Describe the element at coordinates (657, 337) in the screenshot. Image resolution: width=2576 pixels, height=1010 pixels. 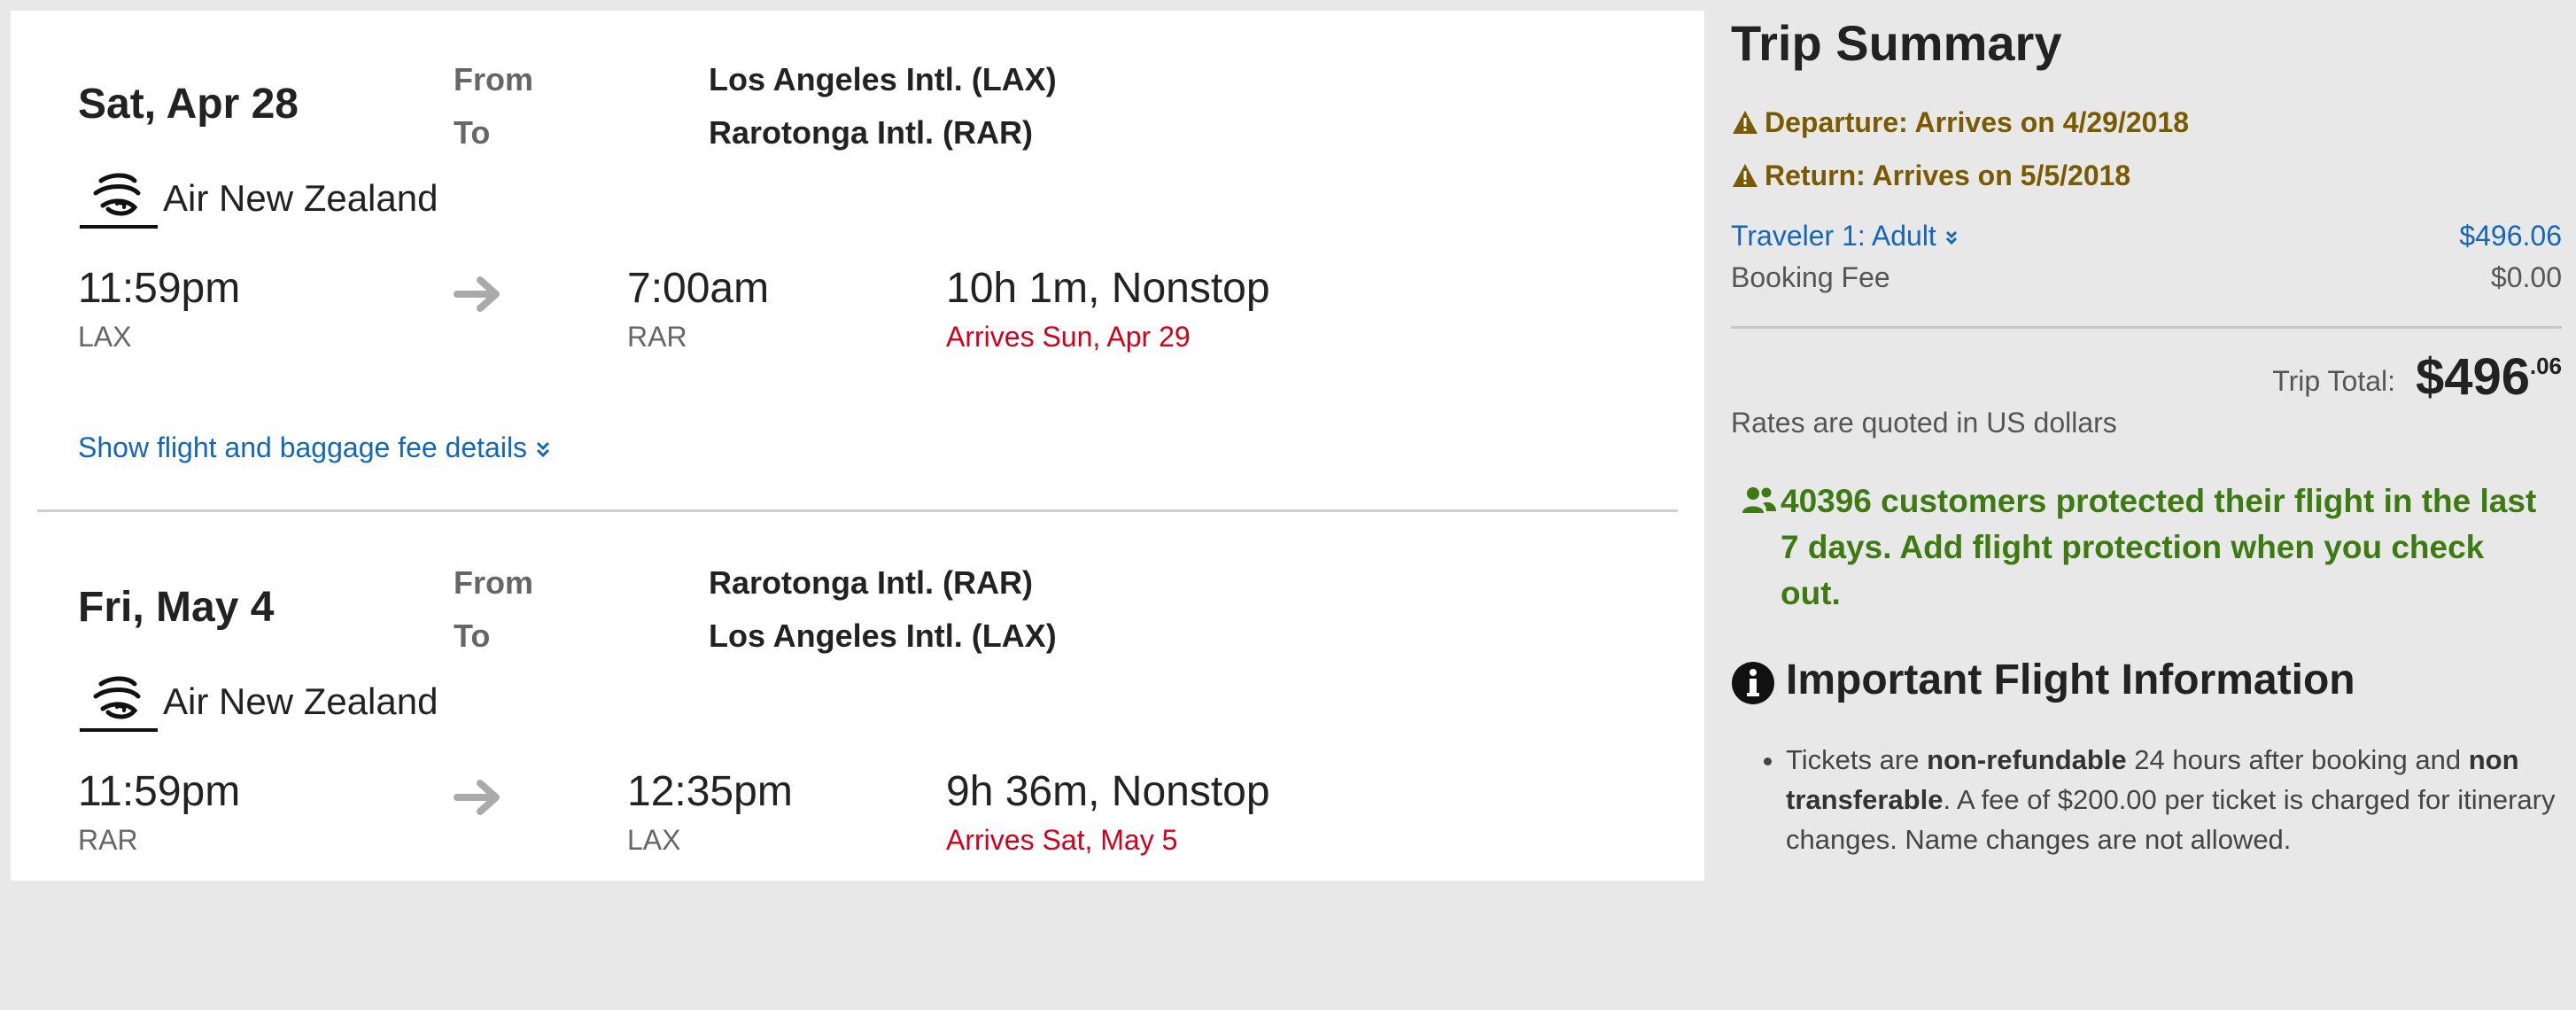
I see `arrival-code: RAR` at that location.